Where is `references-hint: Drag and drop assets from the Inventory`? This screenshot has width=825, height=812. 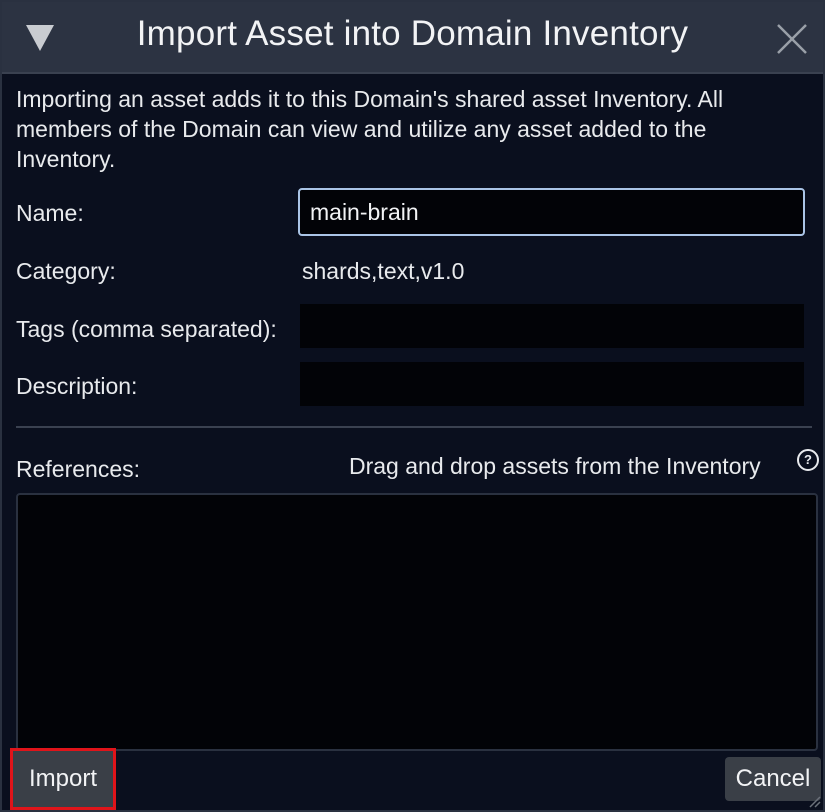 references-hint: Drag and drop assets from the Inventory is located at coordinates (555, 466).